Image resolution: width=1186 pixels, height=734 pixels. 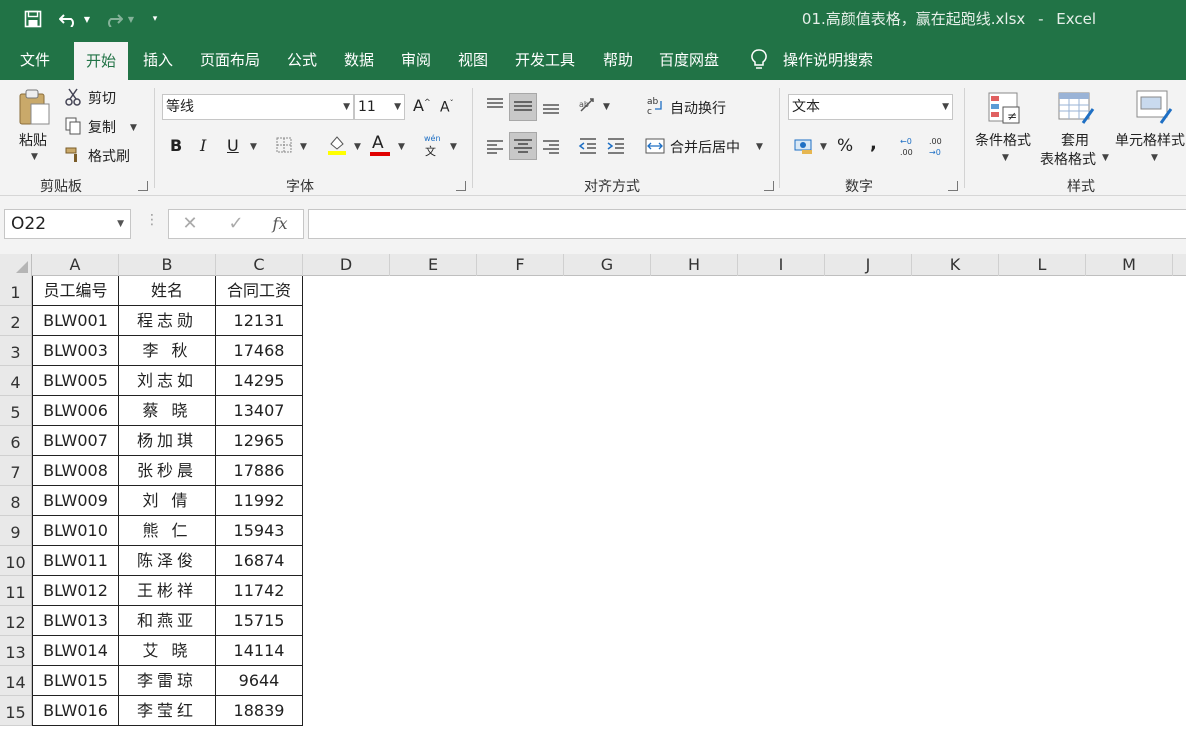 I want to click on format-as-table-label-1: 套用, so click(x=1075, y=140).